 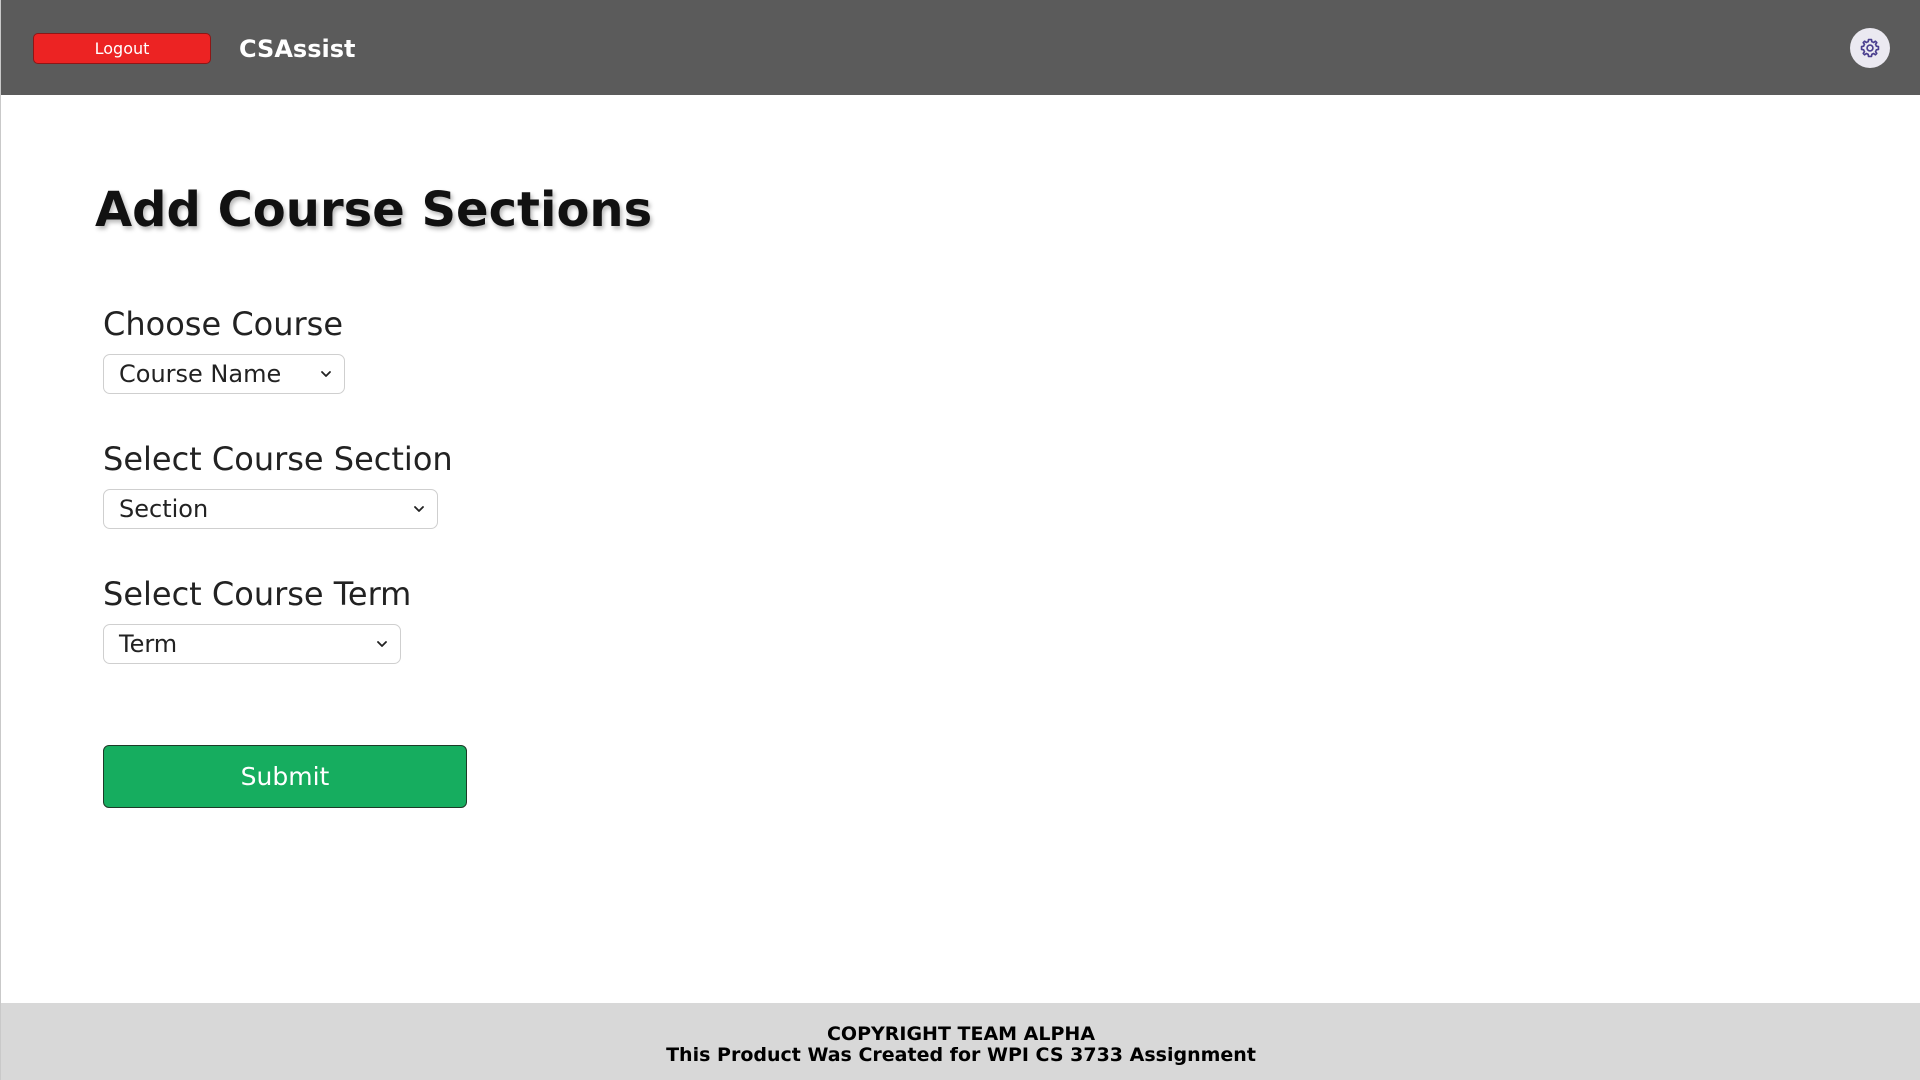 What do you see at coordinates (960, 47) in the screenshot?
I see `top-bar: Logout CSAssist` at bounding box center [960, 47].